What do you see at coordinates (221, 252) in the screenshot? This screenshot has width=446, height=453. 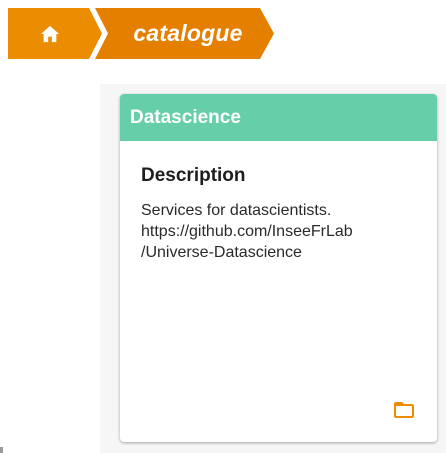 I see `description-line: /Universe-Datascience` at bounding box center [221, 252].